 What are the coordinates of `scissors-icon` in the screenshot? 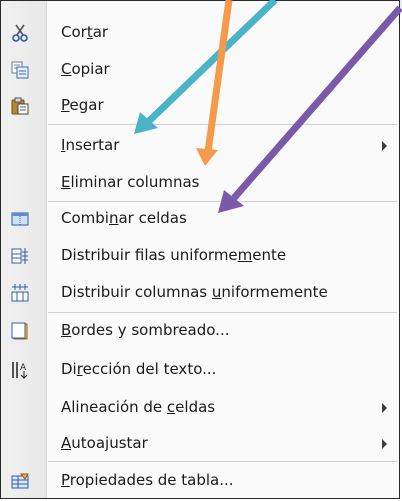 It's located at (20, 33).